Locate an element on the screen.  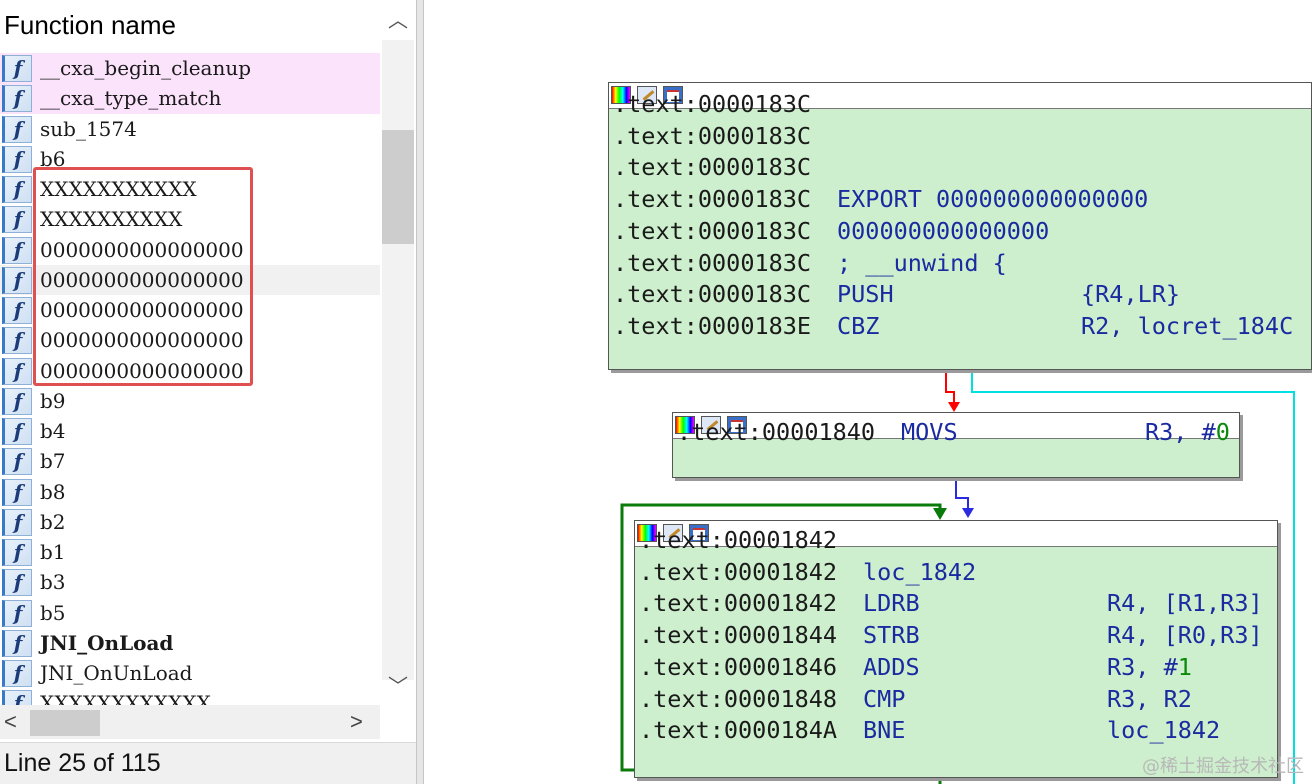
function-list-item: f JNI_OnUnLoad is located at coordinates (190, 673).